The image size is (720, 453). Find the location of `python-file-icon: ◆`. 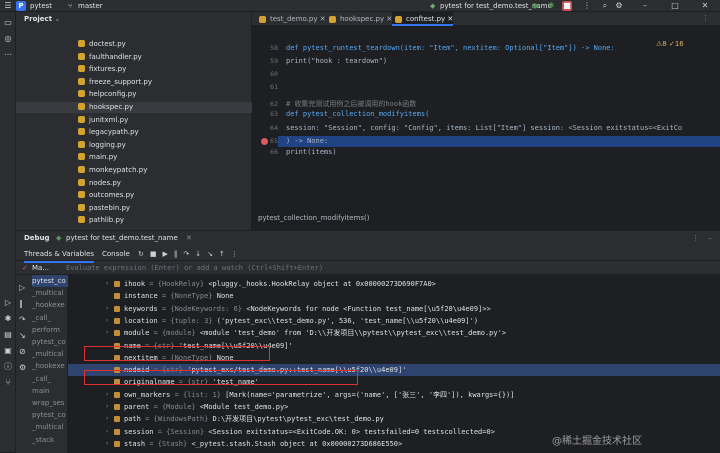

python-file-icon: ◆ is located at coordinates (59, 238).